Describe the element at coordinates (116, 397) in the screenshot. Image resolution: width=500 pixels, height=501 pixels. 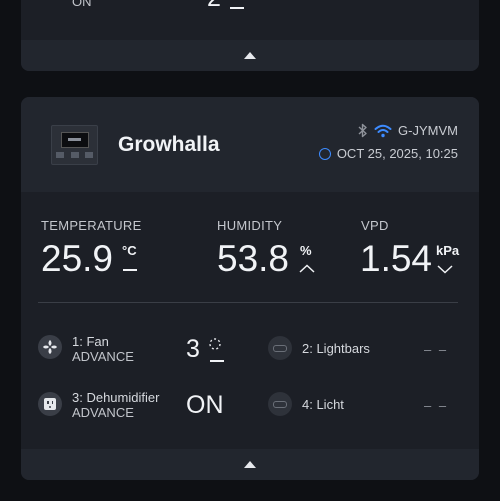
I see `port-3-name: 3: Dehumidifier` at that location.